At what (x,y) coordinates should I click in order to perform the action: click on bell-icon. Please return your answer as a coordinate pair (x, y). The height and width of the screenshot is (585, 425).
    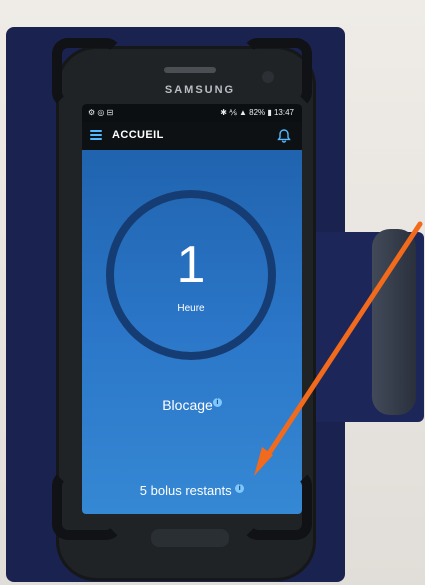
    Looking at the image, I should click on (284, 136).